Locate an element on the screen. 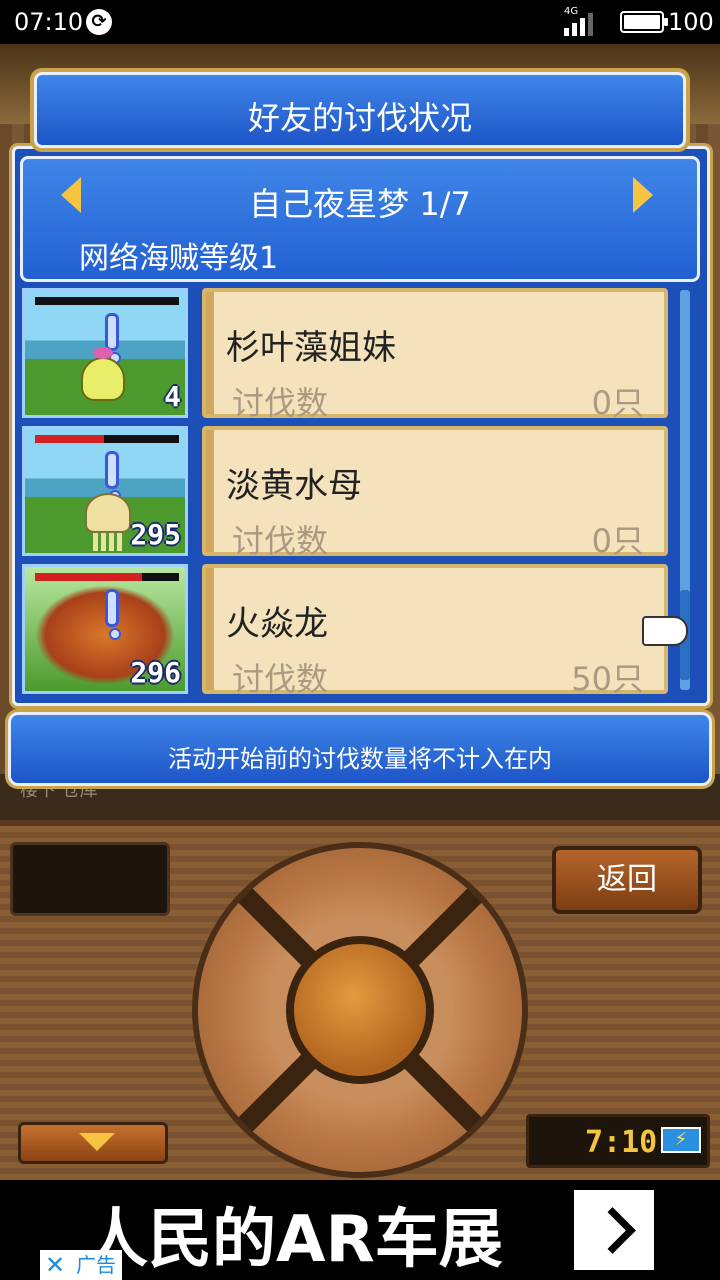  monster-card: 淡黄水母 讨伐数 0只 is located at coordinates (435, 493).